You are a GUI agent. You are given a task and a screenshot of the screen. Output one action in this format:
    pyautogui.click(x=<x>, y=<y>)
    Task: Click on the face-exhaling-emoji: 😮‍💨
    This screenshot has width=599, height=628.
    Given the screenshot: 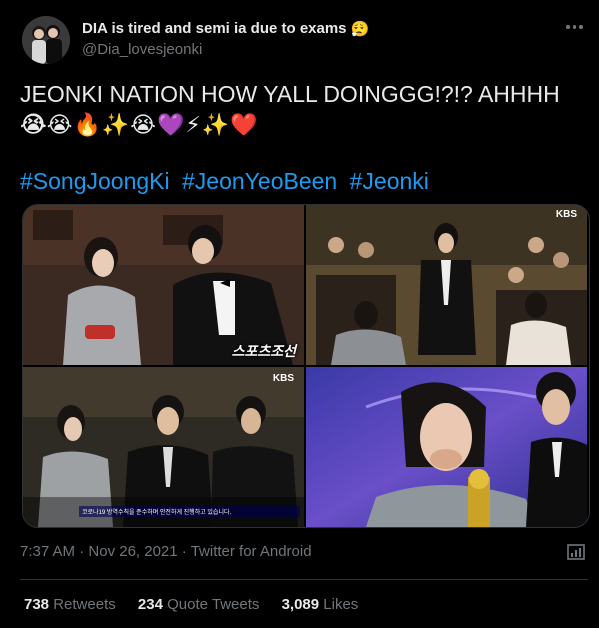 What is the action you would take?
    pyautogui.click(x=360, y=30)
    